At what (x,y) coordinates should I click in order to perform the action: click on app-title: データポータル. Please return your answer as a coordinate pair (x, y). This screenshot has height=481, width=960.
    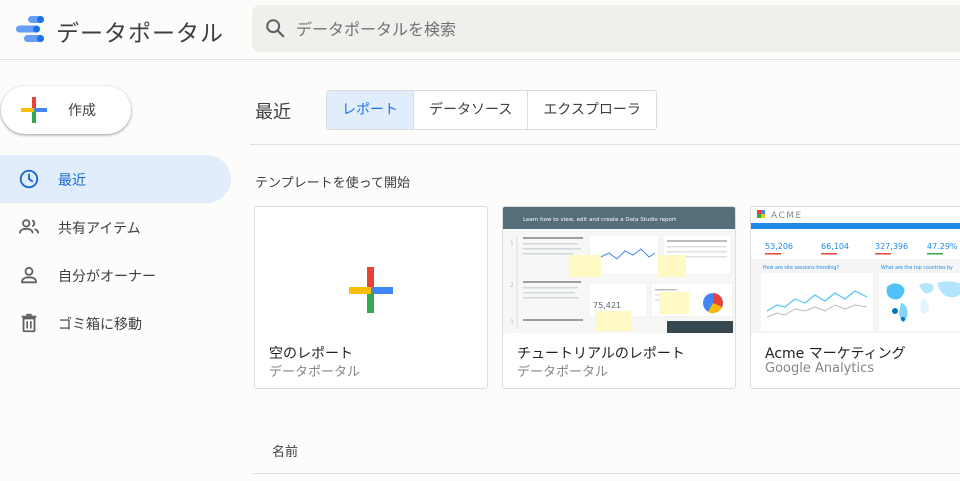
    Looking at the image, I should click on (140, 34).